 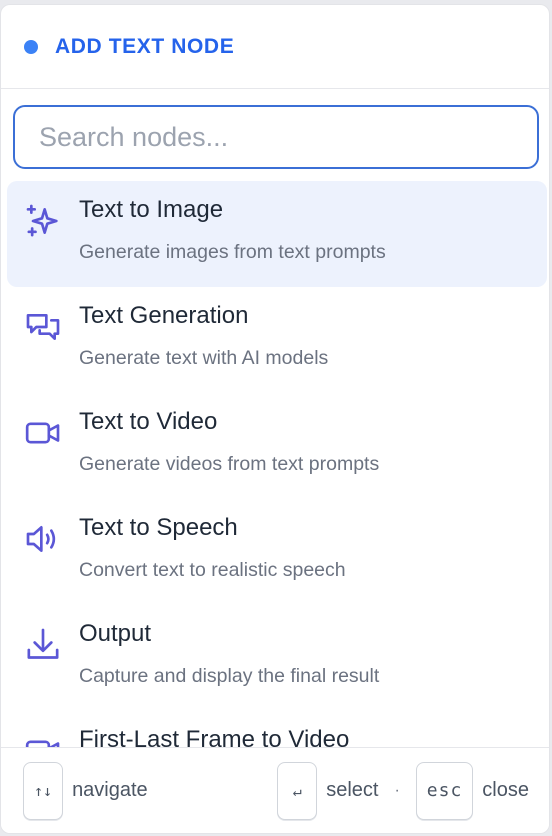 What do you see at coordinates (297, 790) in the screenshot?
I see `select-key-hint: ↵` at bounding box center [297, 790].